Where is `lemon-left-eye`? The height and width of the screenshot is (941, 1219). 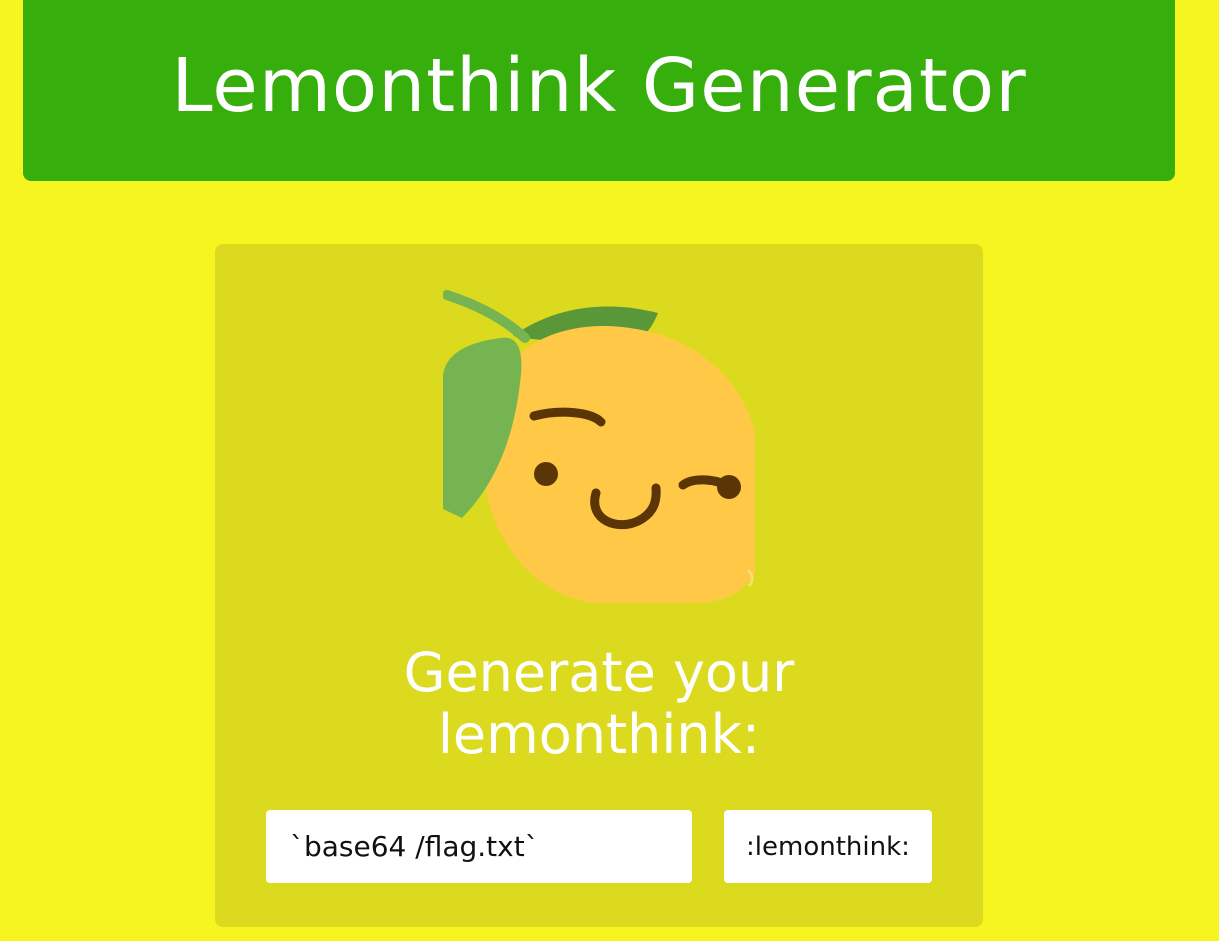
lemon-left-eye is located at coordinates (546, 474).